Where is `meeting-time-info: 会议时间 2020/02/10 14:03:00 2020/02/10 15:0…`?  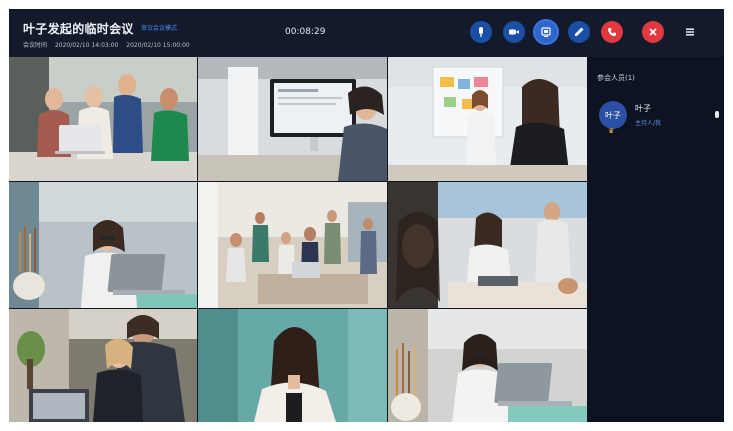 meeting-time-info: 会议时间 2020/02/10 14:03:00 2020/02/10 15:0… is located at coordinates (109, 44).